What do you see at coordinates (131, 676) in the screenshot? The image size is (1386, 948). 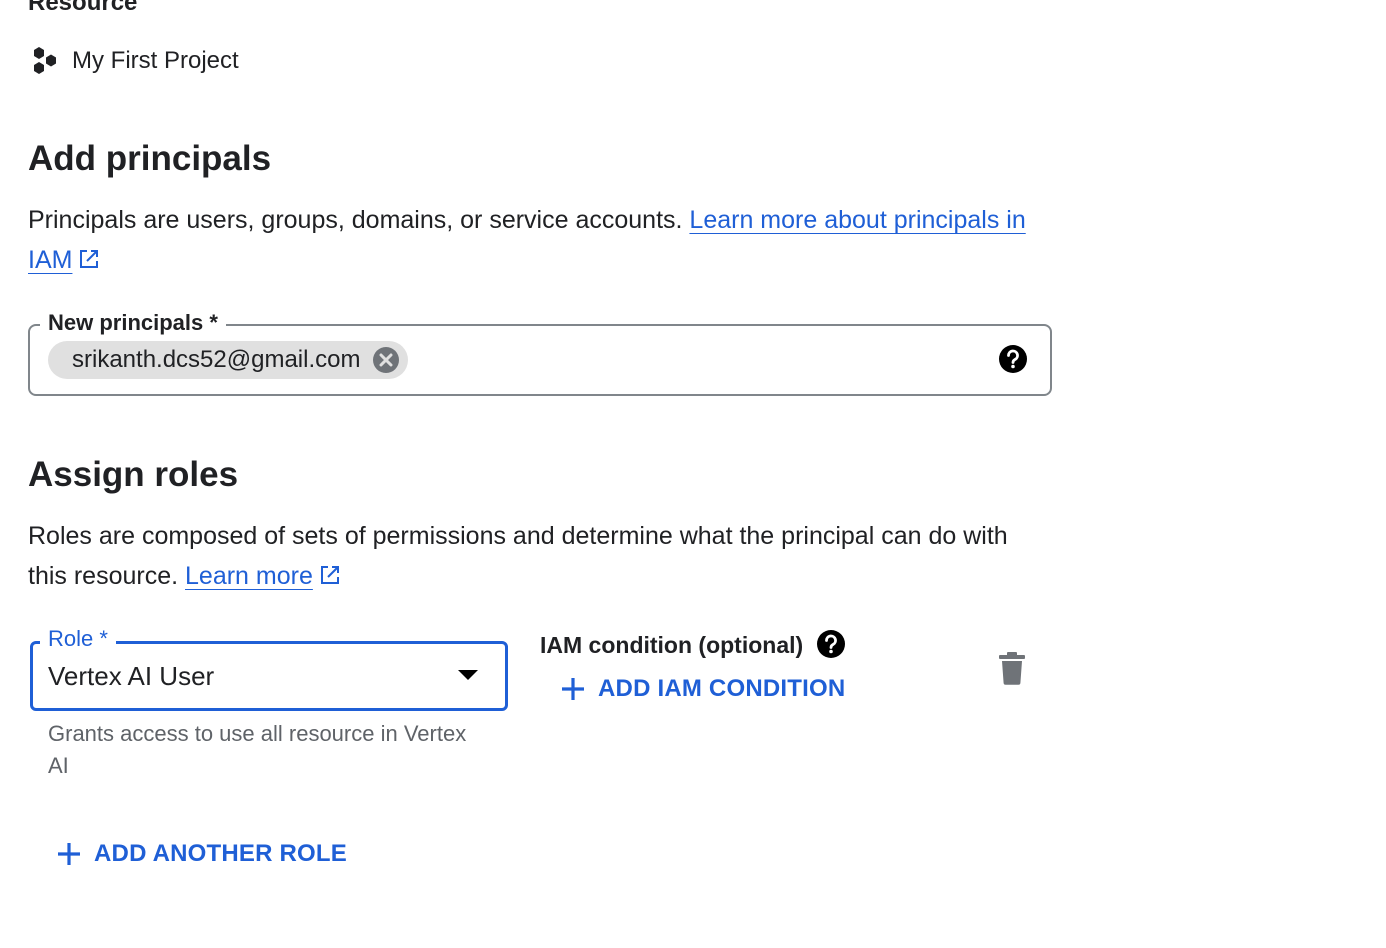 I see `role-selected-value: Vertex AI User` at bounding box center [131, 676].